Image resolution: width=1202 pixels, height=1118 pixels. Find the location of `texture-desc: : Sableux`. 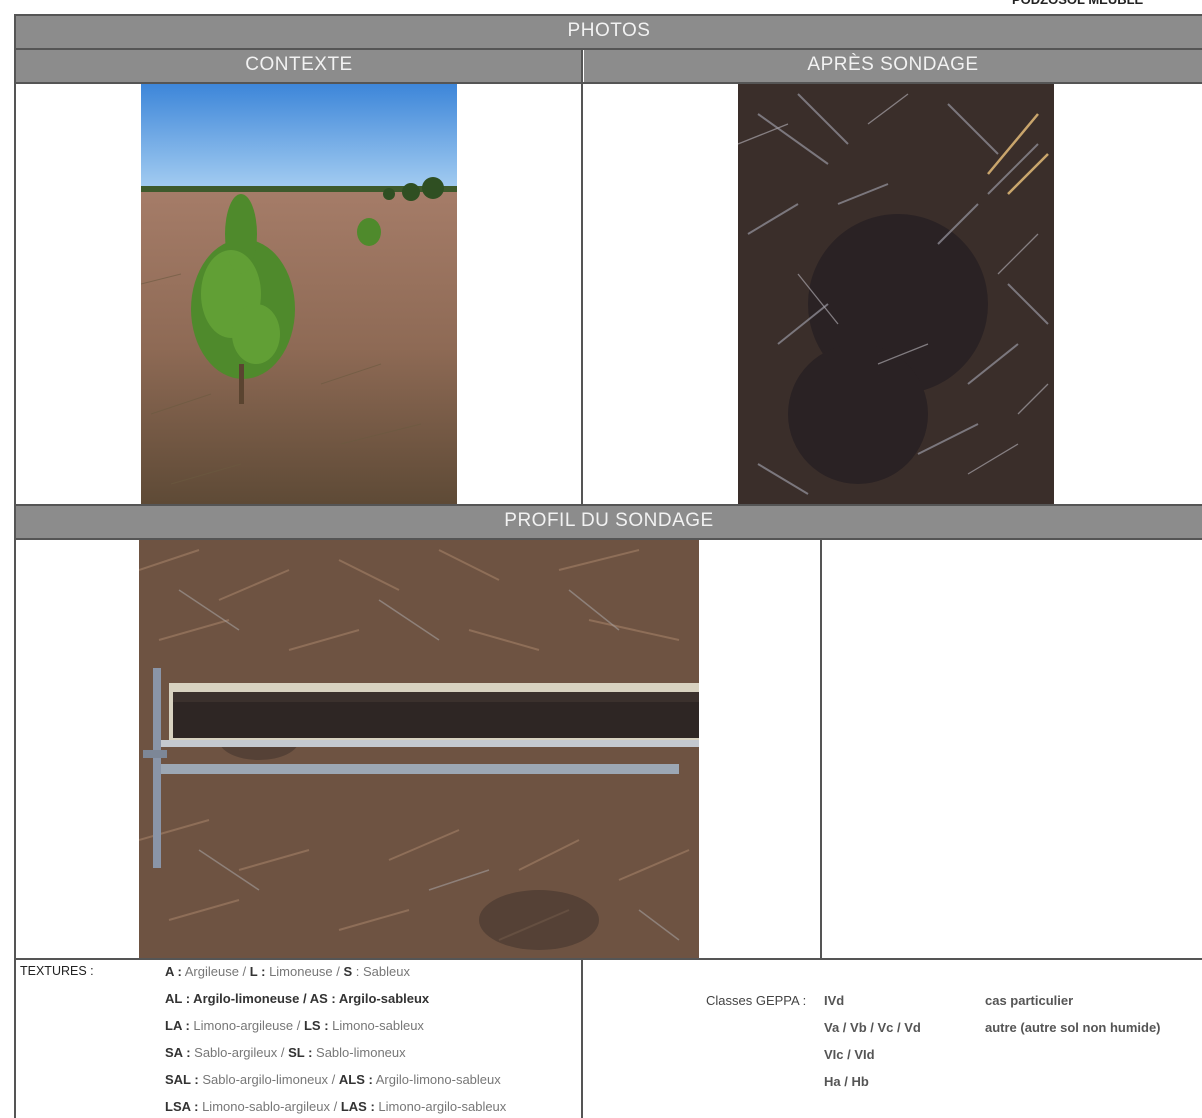

texture-desc: : Sableux is located at coordinates (381, 971).